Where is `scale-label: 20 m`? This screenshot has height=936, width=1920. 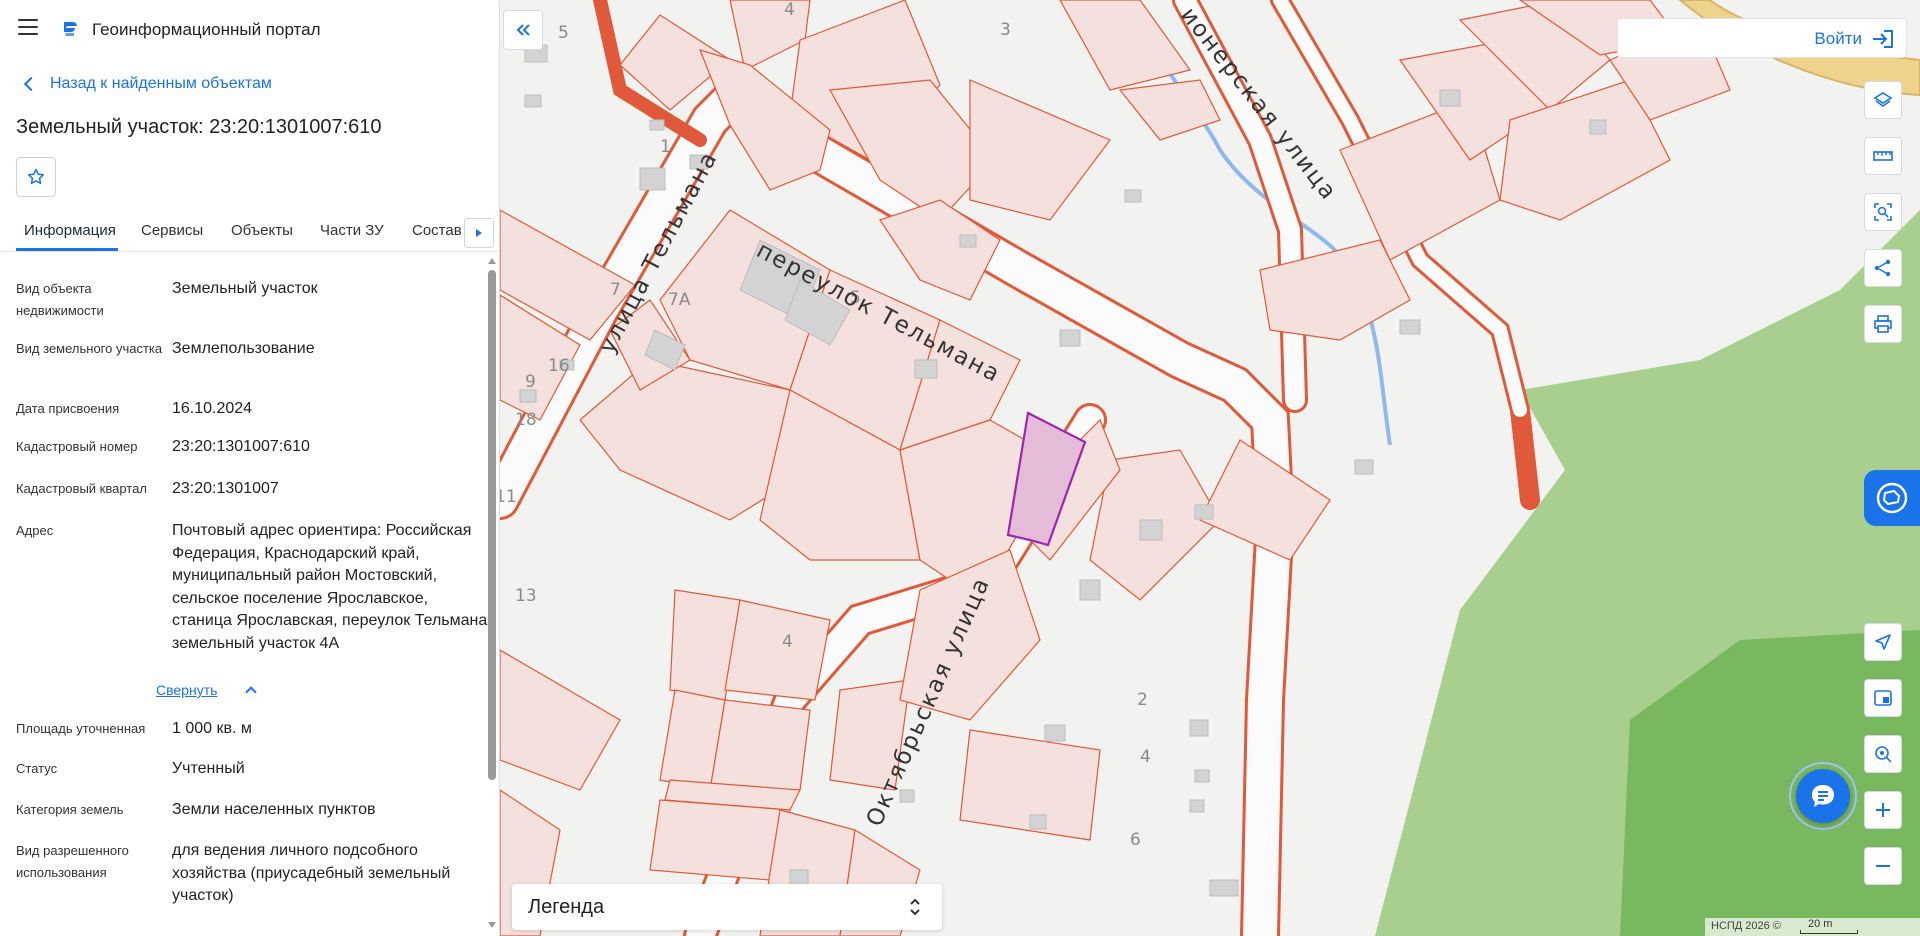
scale-label: 20 m is located at coordinates (1820, 924).